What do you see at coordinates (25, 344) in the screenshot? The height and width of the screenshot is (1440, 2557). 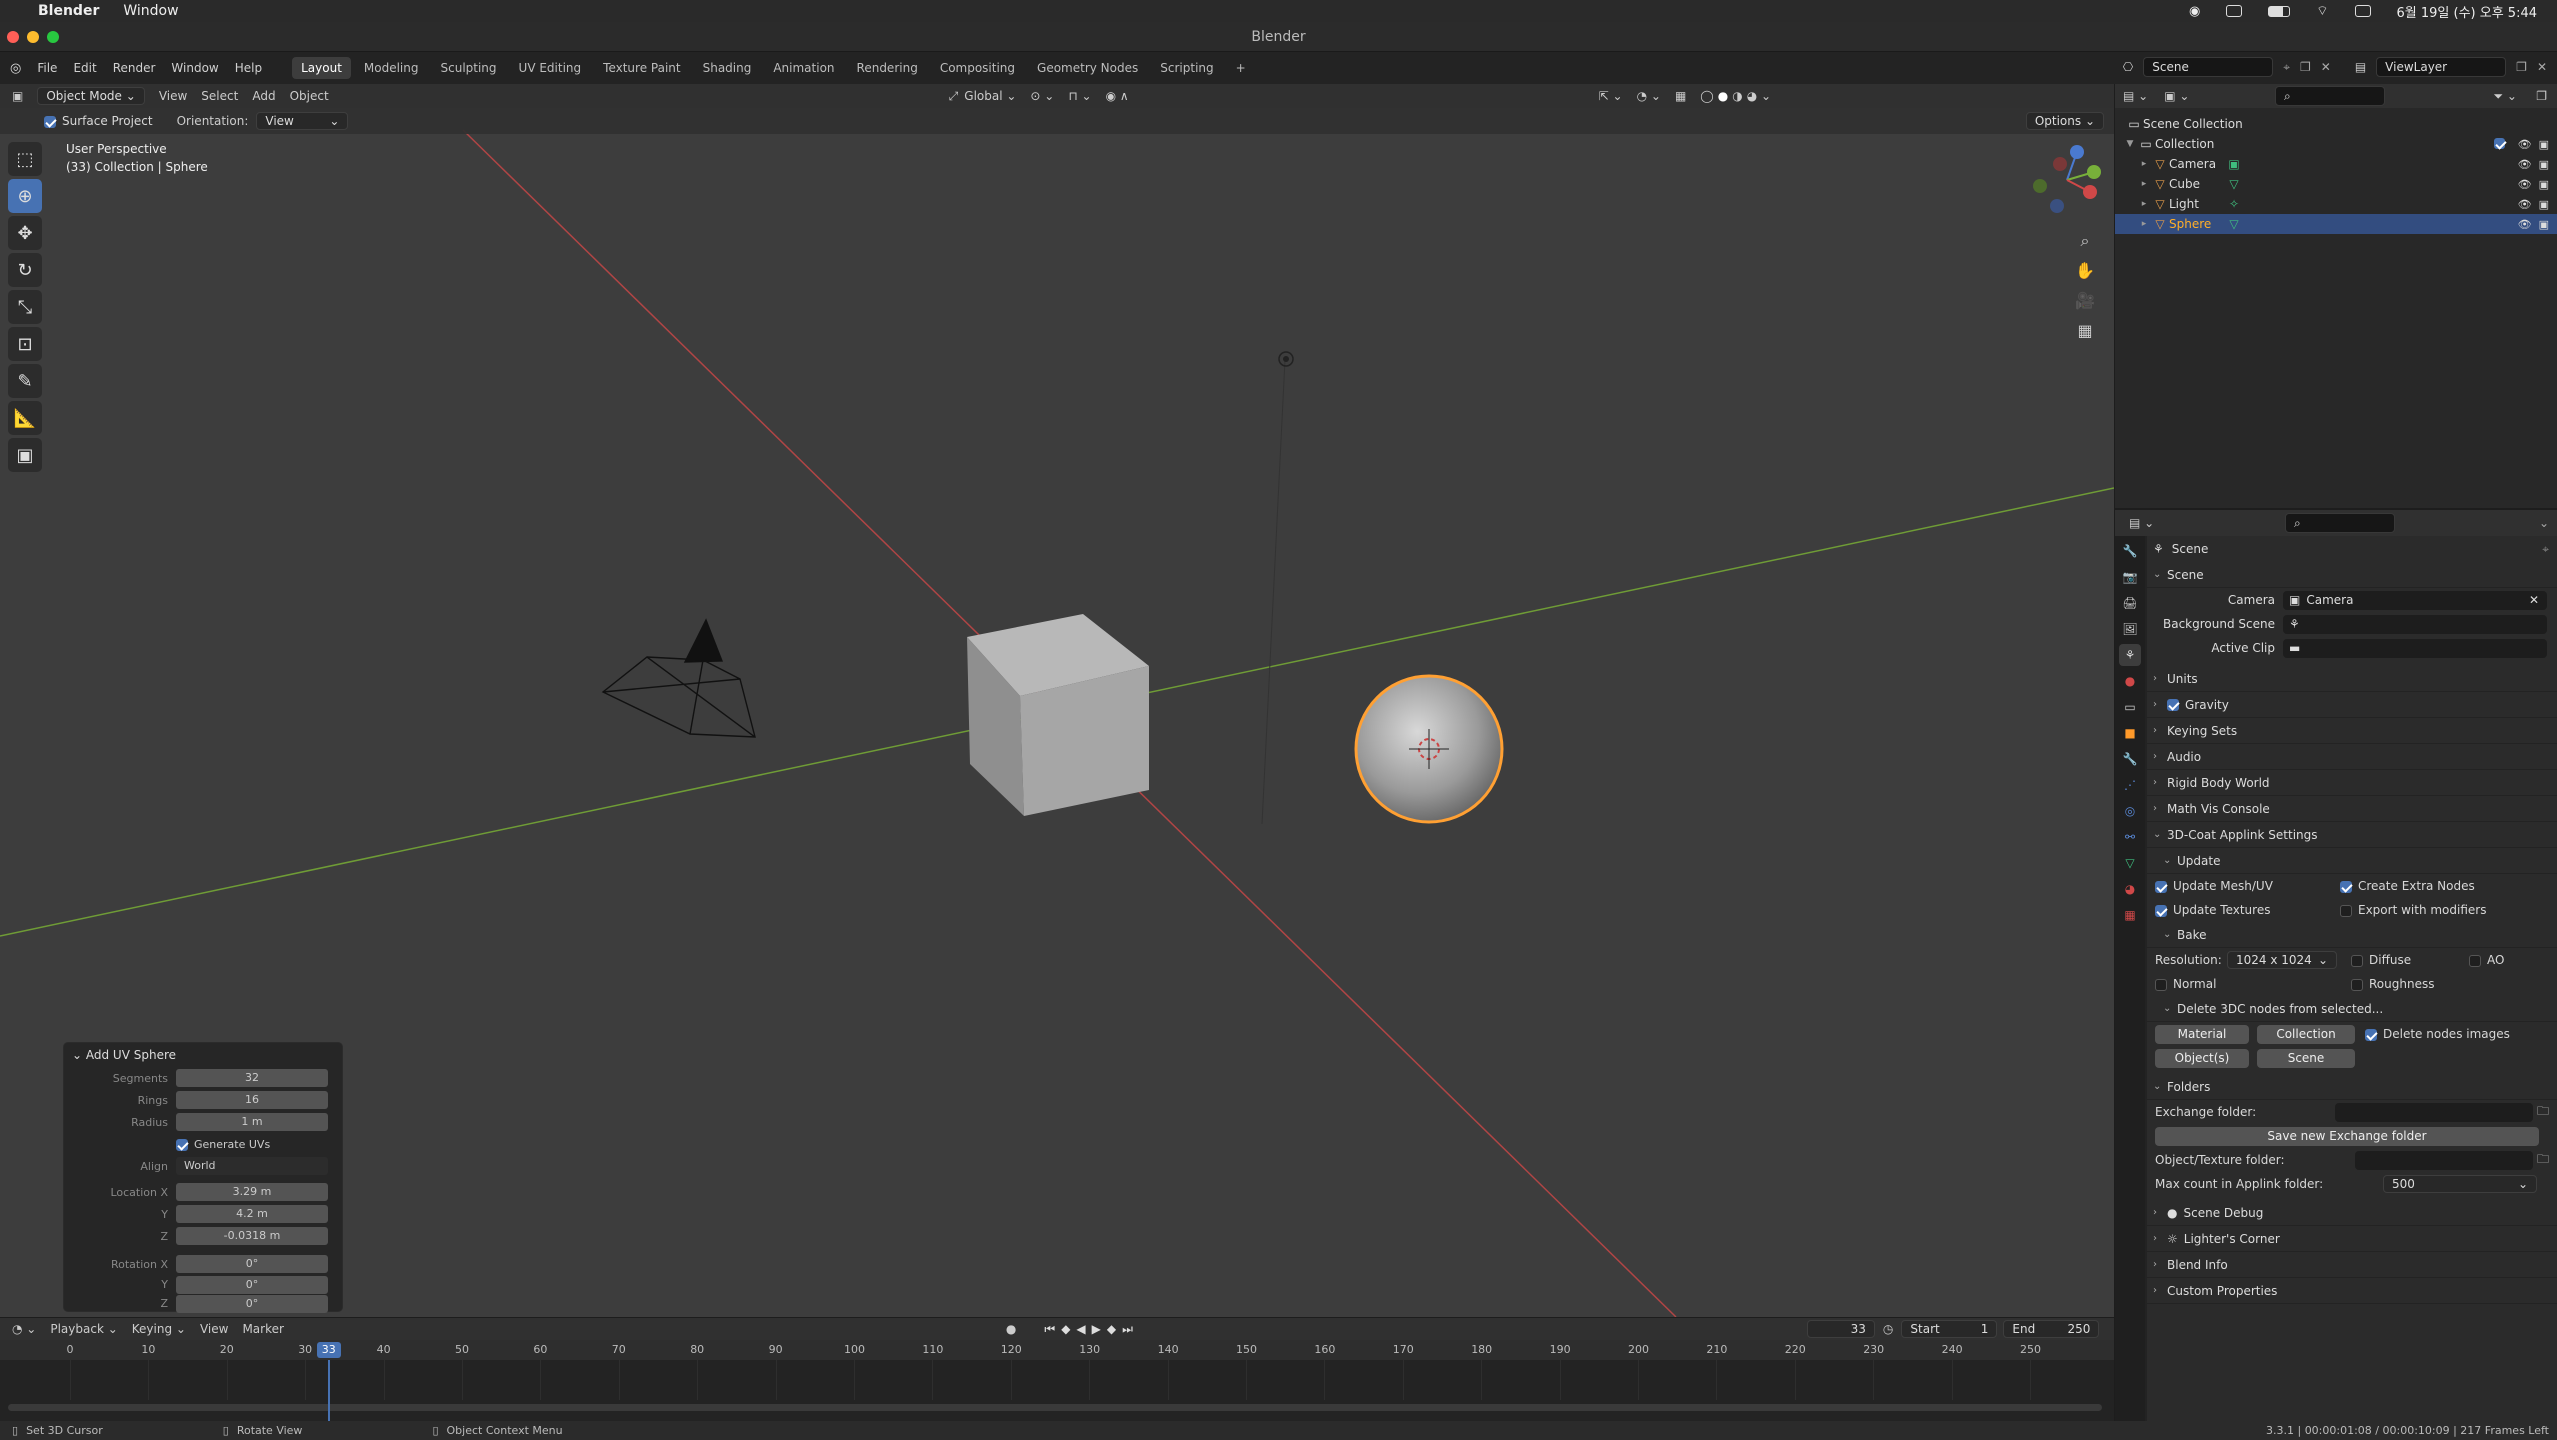 I see `transform-tool: ⊡` at bounding box center [25, 344].